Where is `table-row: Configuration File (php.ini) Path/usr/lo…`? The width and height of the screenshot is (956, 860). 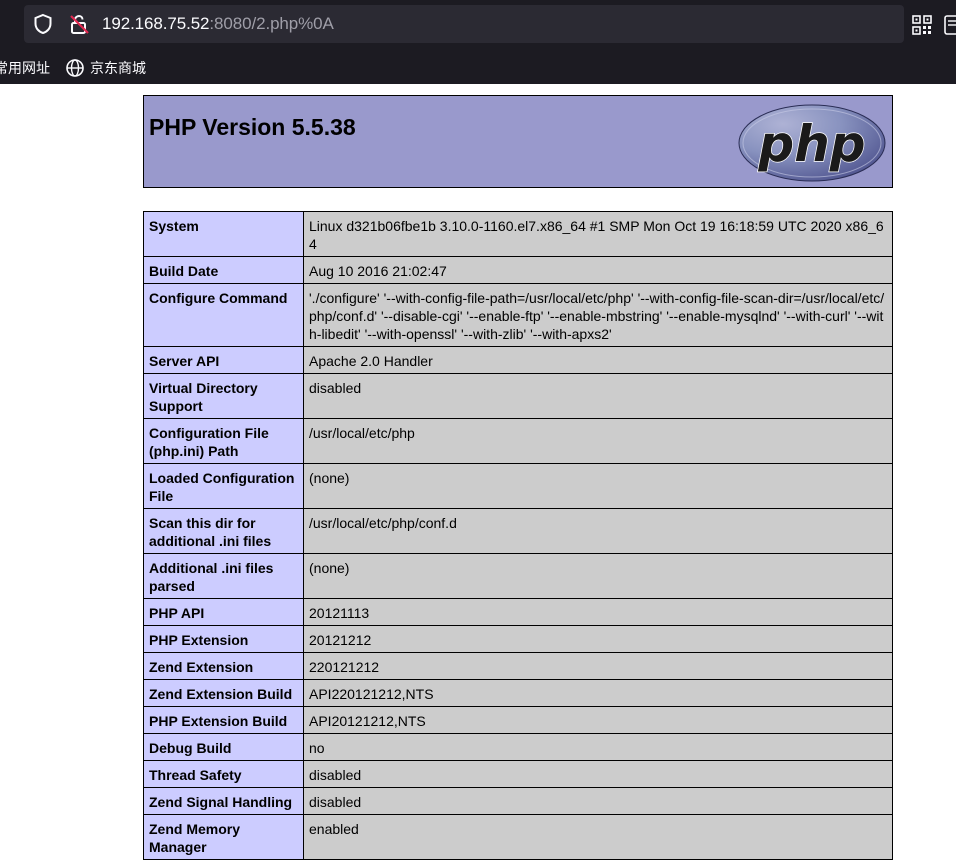 table-row: Configuration File (php.ini) Path/usr/lo… is located at coordinates (518, 441).